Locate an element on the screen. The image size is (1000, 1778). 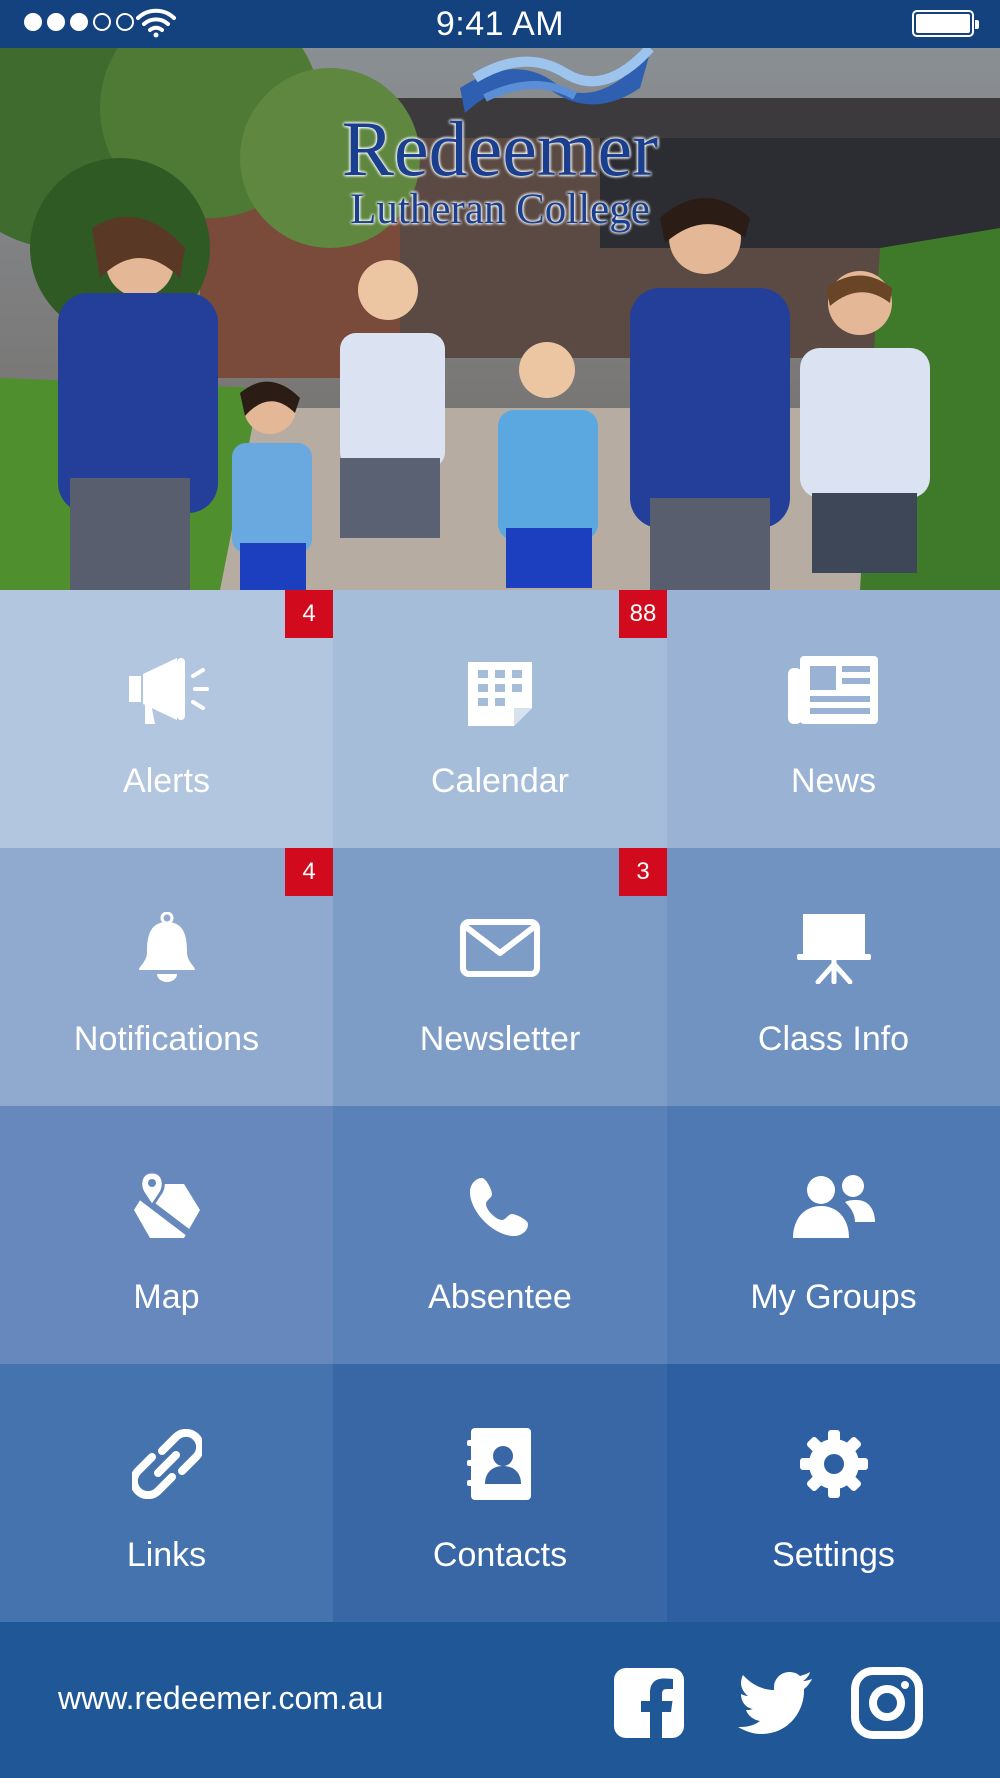
tile-label: Absentee is located at coordinates (500, 1297).